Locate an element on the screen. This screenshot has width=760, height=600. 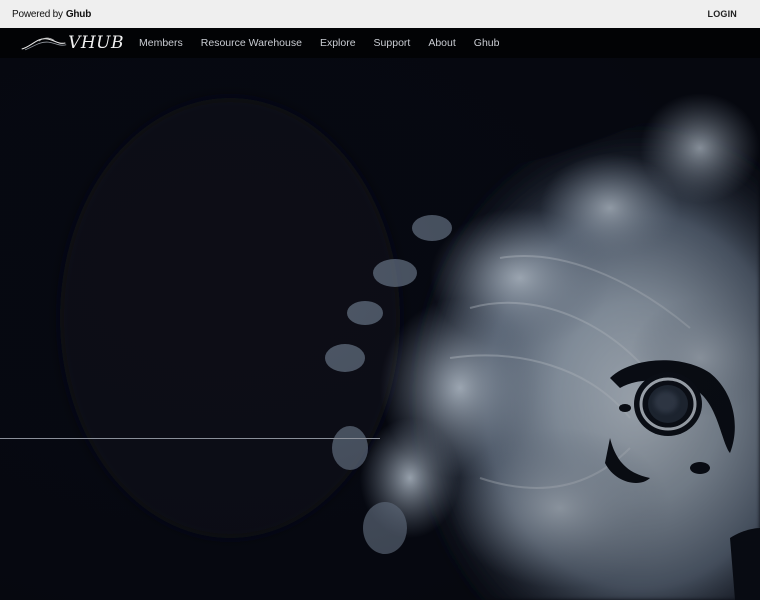
nav-item-ghub: Ghub is located at coordinates (487, 43).